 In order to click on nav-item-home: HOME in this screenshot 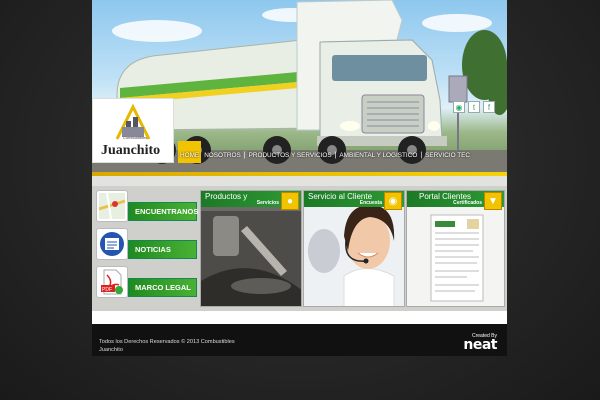, I will do `click(190, 152)`.